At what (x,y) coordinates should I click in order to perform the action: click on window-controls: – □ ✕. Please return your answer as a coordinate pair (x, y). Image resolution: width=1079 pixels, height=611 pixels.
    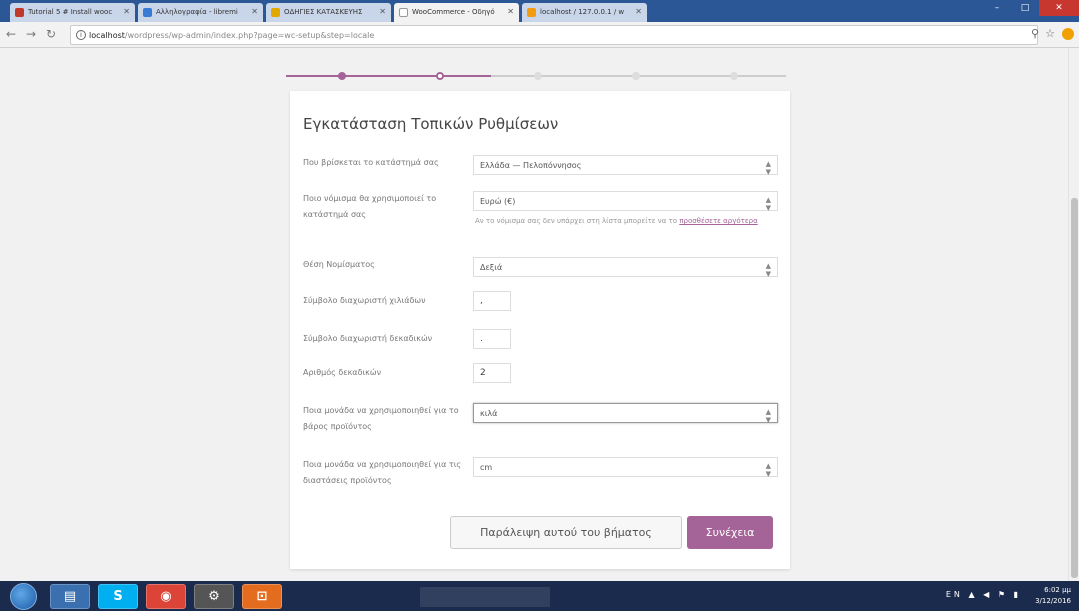
    Looking at the image, I should click on (1031, 8).